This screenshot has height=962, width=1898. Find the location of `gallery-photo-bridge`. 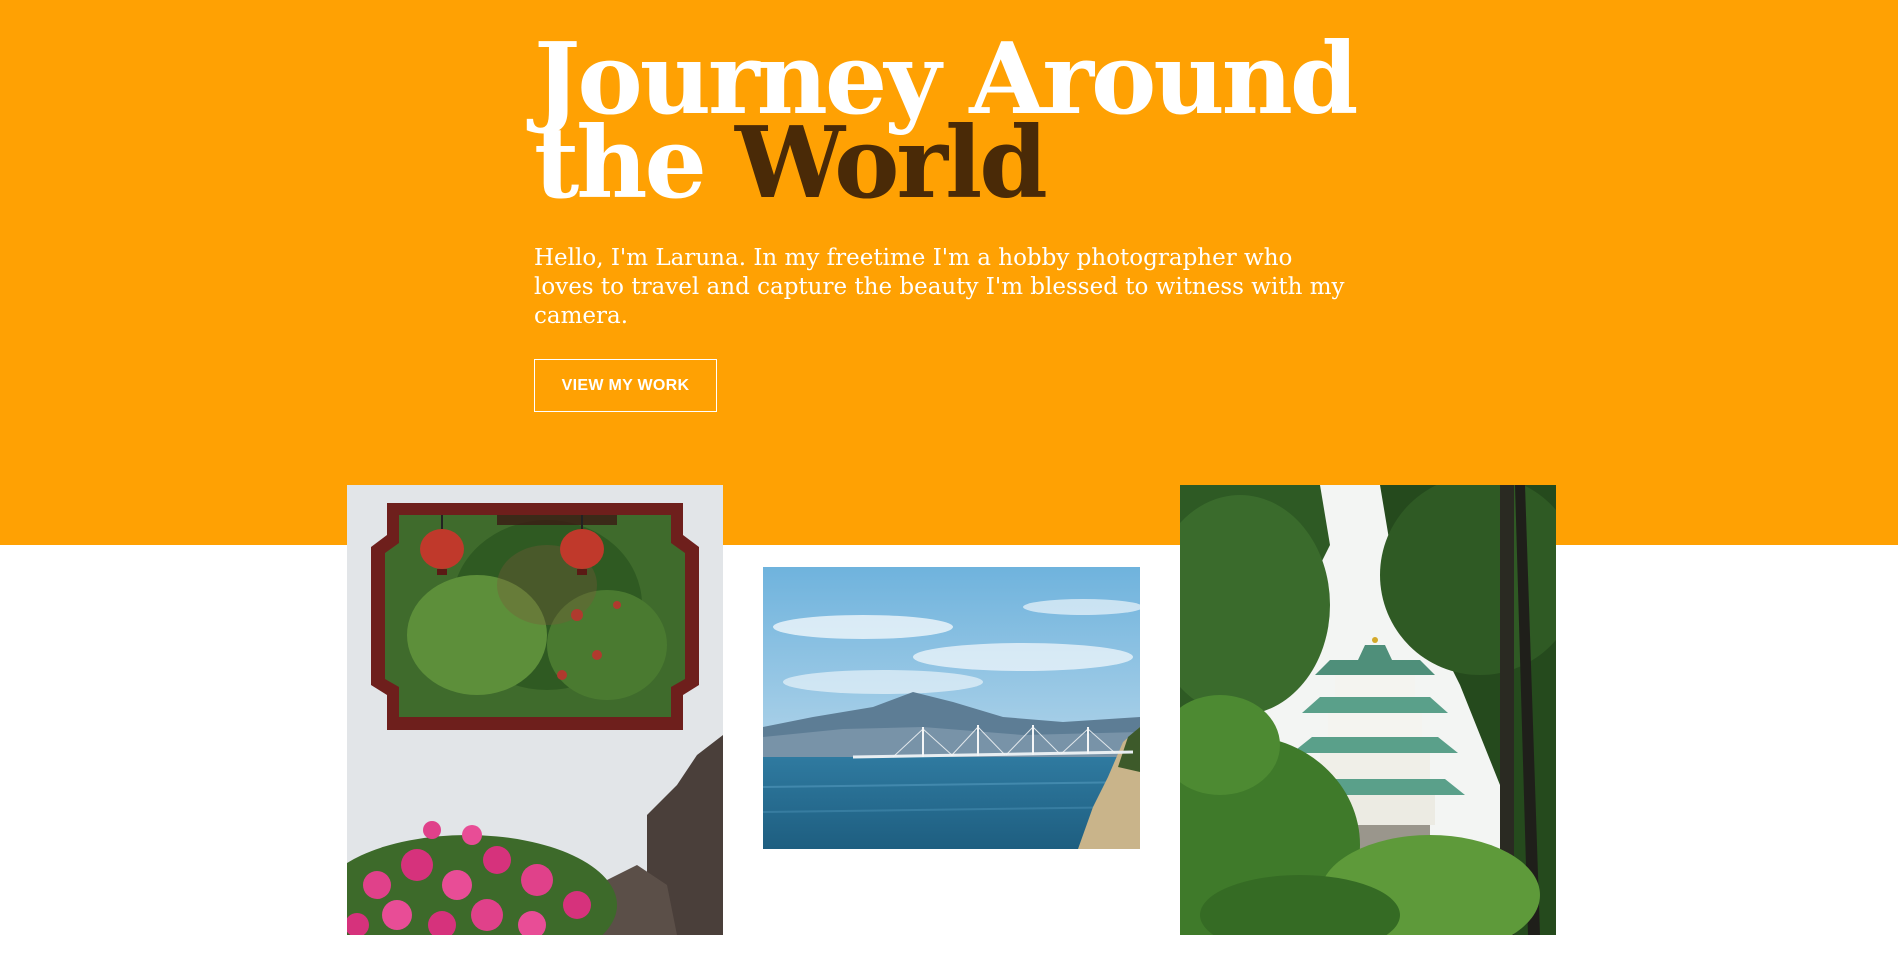

gallery-photo-bridge is located at coordinates (951, 708).